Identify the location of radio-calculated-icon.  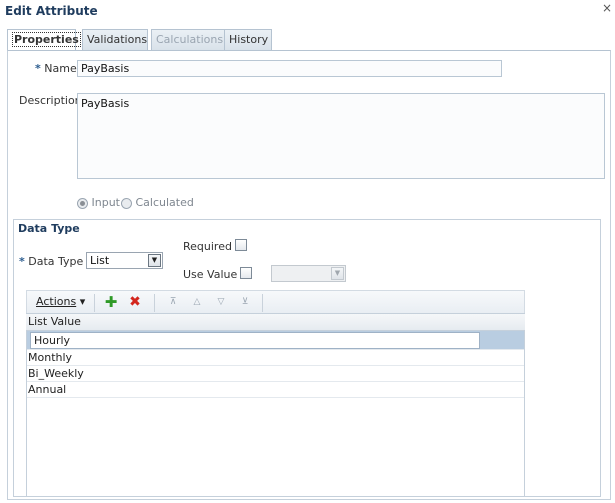
(126, 203).